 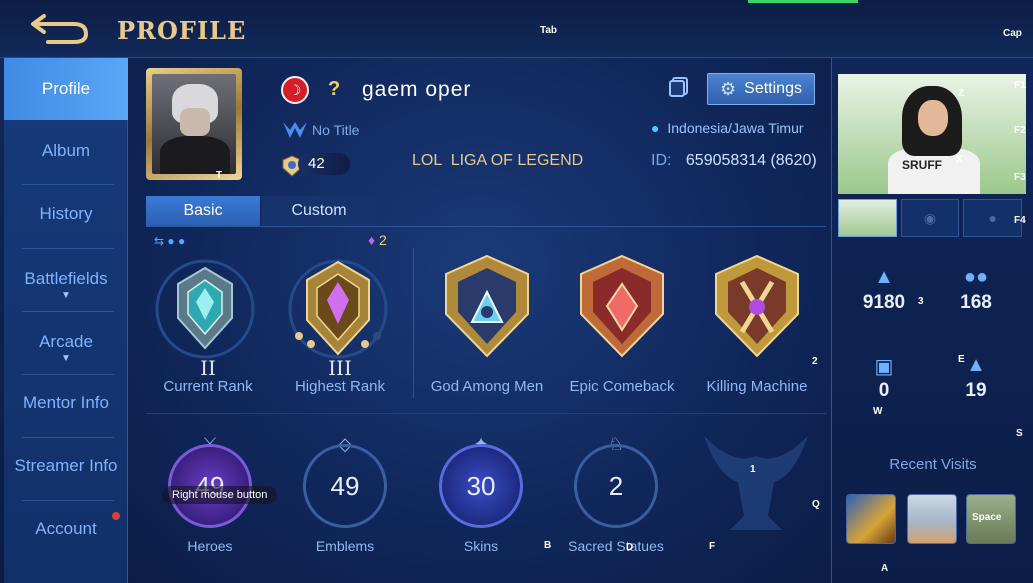 I want to click on photo-thumbnails: ◉ ●, so click(x=932, y=218).